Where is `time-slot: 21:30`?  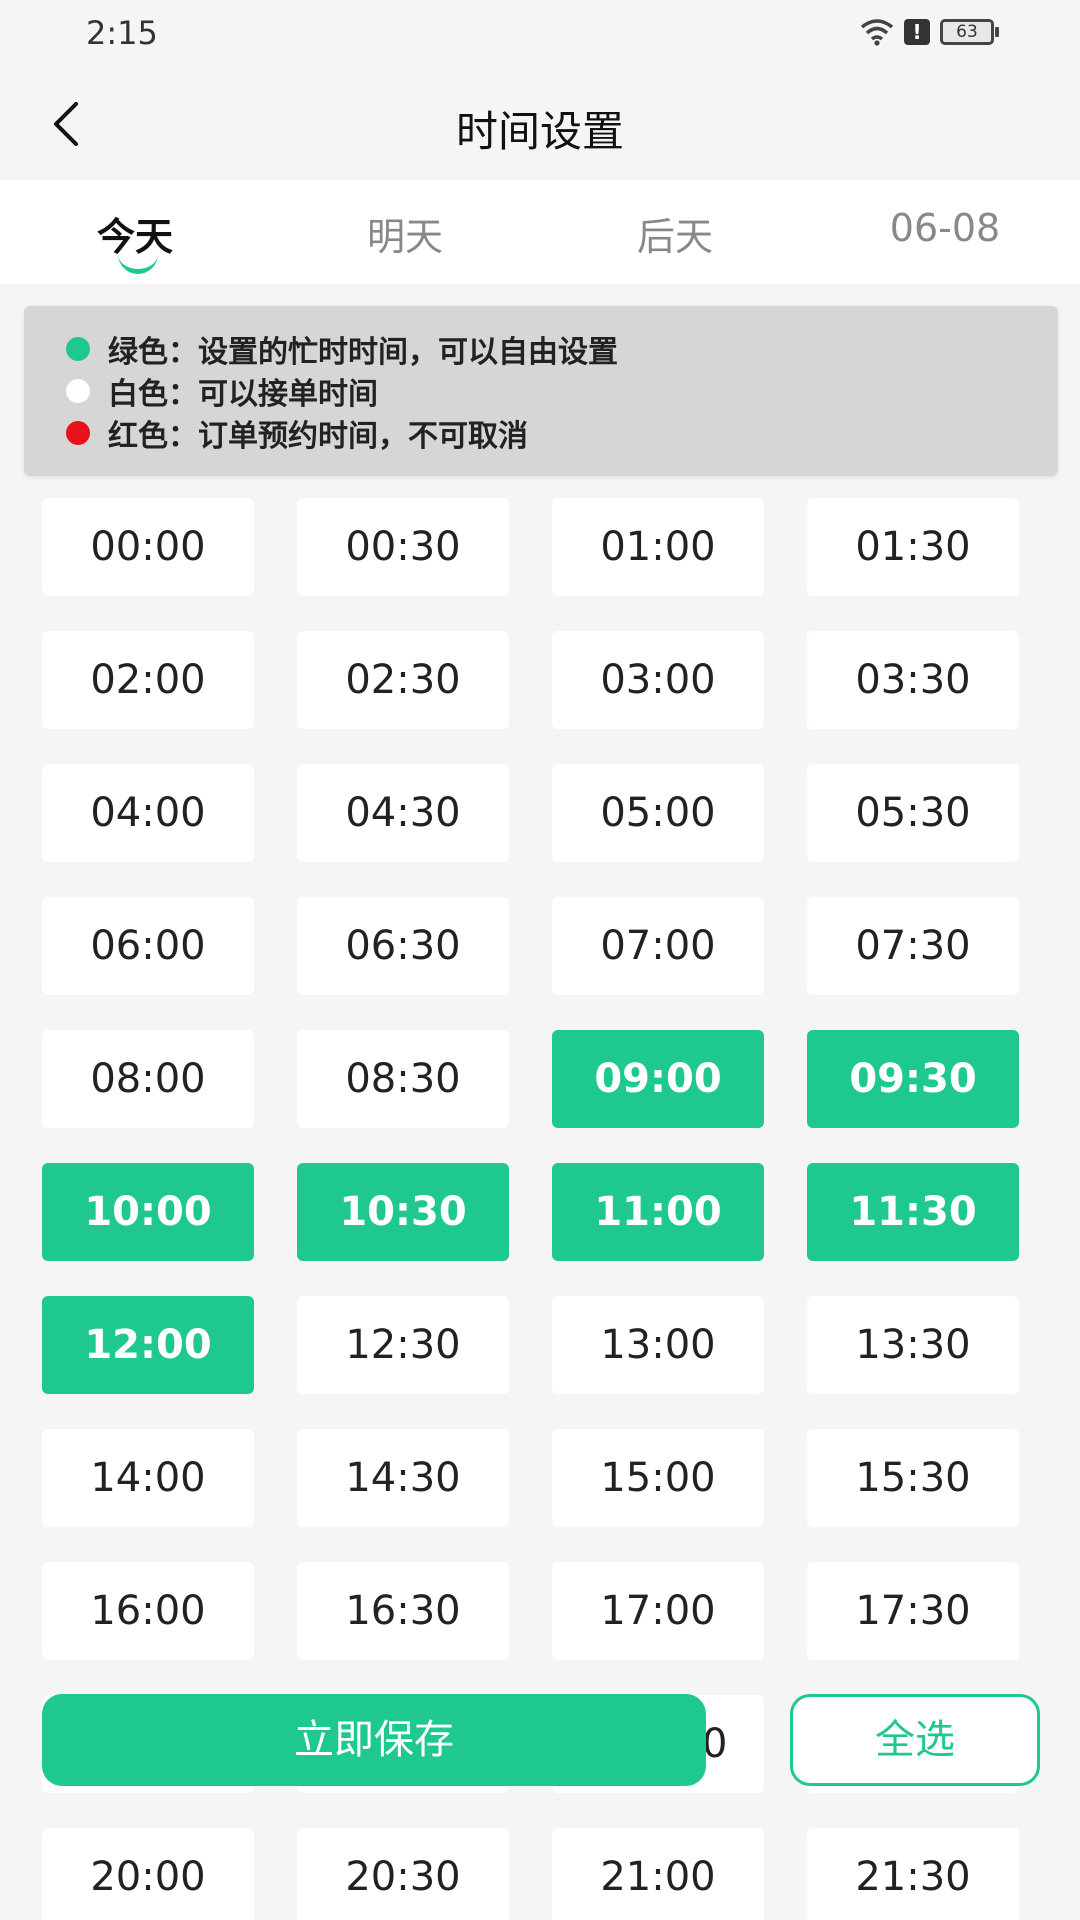
time-slot: 21:30 is located at coordinates (913, 1874).